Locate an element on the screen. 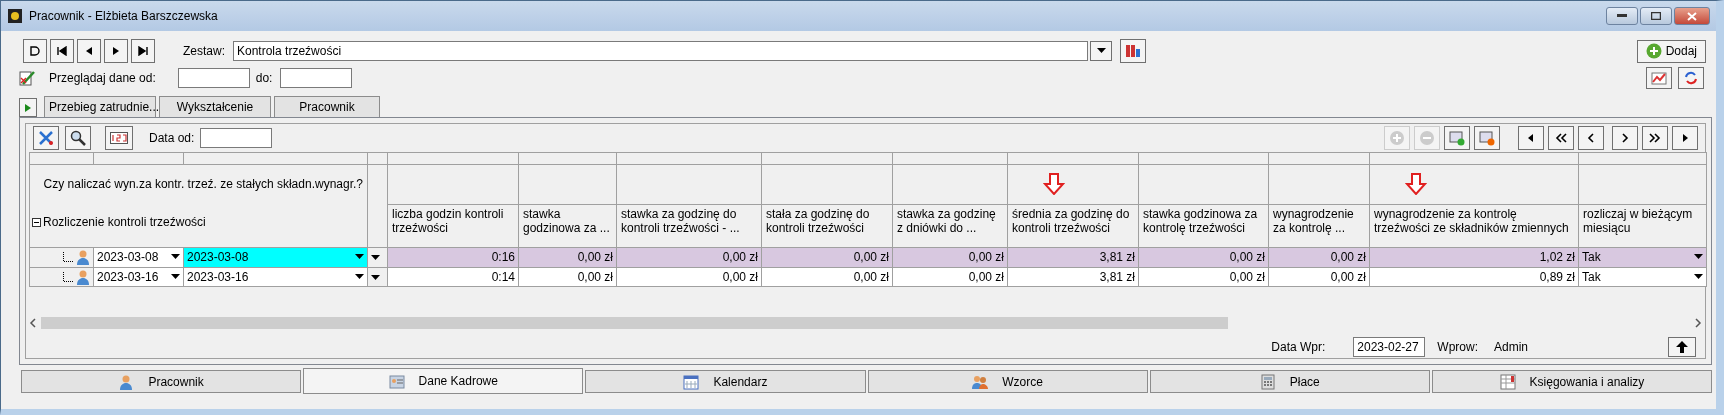  app-icon is located at coordinates (15, 16).